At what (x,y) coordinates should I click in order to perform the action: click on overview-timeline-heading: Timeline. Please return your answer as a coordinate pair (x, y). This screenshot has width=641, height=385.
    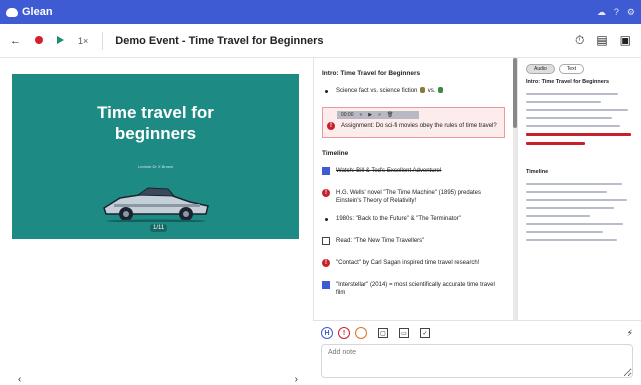
    Looking at the image, I should click on (537, 172).